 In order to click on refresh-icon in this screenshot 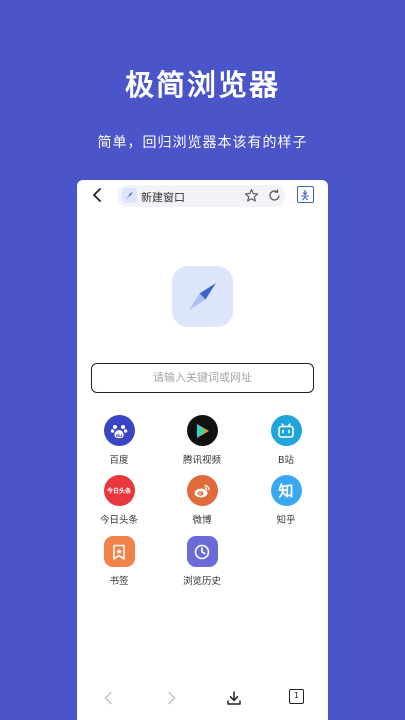, I will do `click(274, 195)`.